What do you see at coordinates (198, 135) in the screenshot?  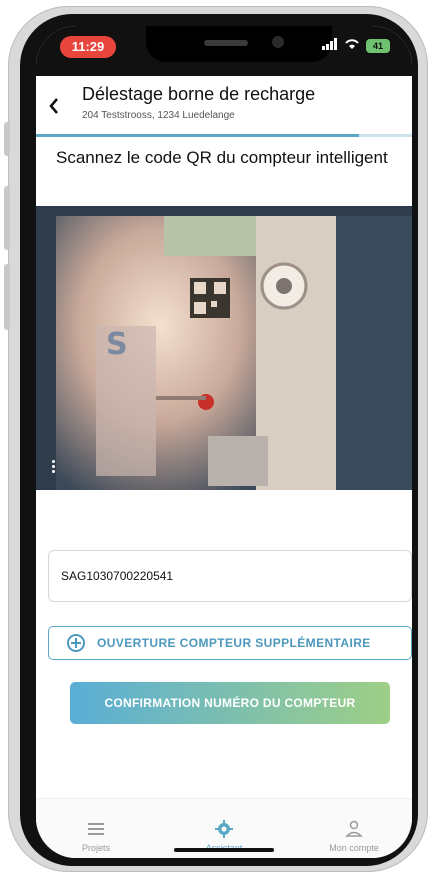 I see `progress-fill` at bounding box center [198, 135].